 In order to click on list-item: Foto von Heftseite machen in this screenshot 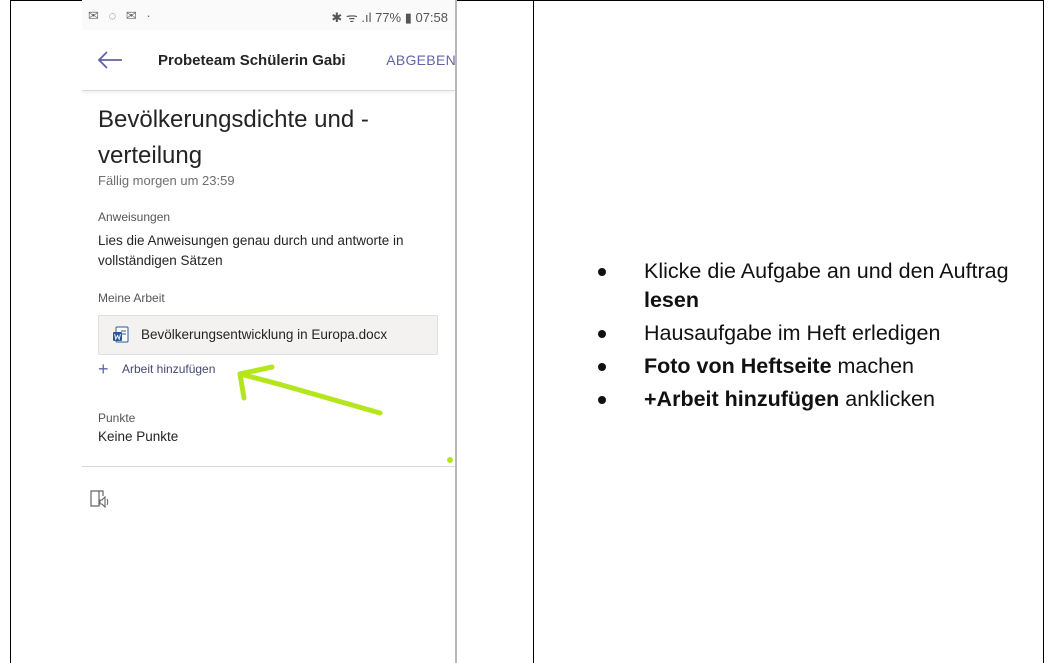, I will do `click(818, 366)`.